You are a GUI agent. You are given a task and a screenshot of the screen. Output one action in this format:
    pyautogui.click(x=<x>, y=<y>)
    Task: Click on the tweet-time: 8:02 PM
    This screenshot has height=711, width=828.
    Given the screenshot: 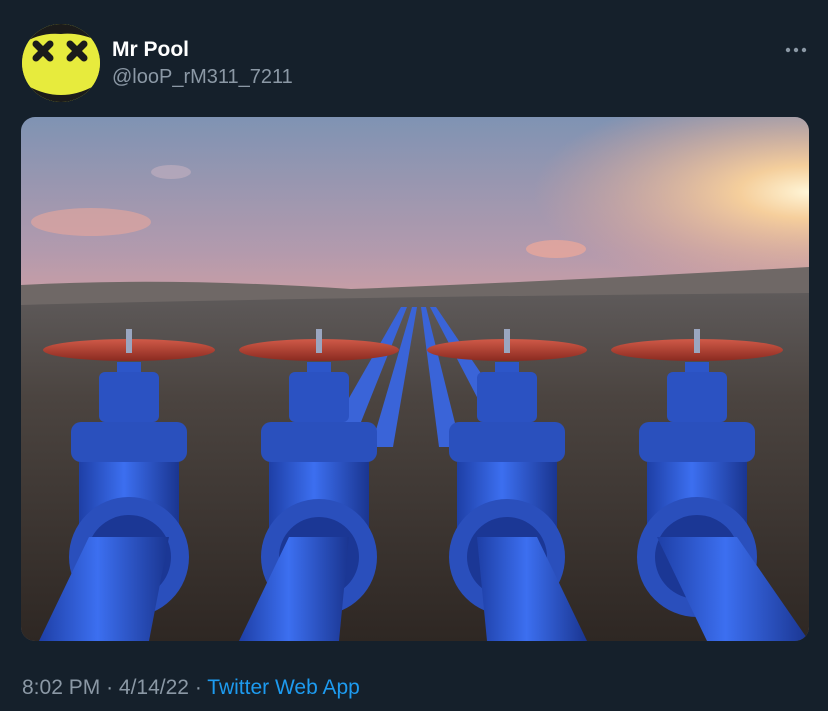 What is the action you would take?
    pyautogui.click(x=61, y=687)
    